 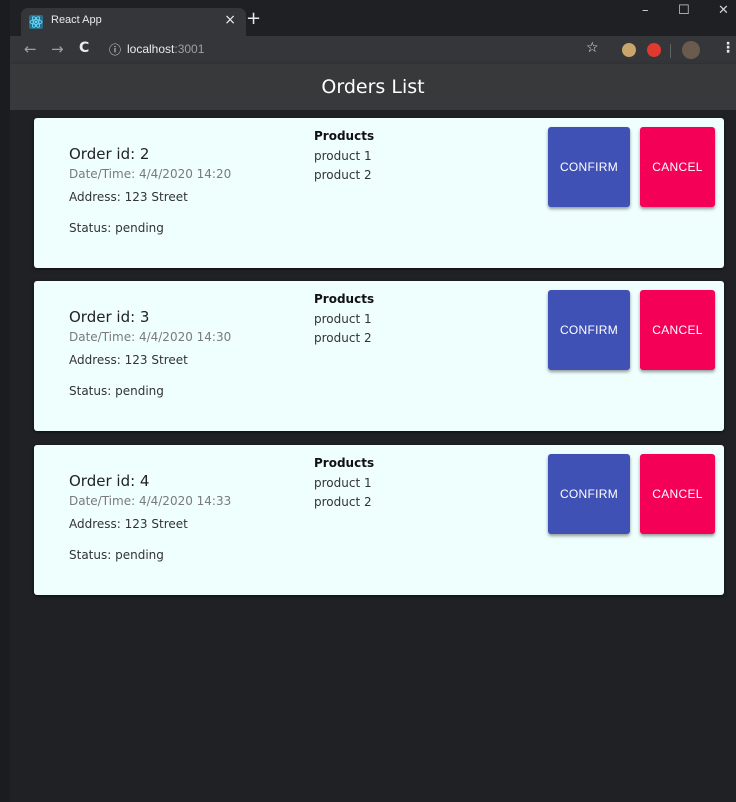 I want to click on profile-avatar, so click(x=691, y=50).